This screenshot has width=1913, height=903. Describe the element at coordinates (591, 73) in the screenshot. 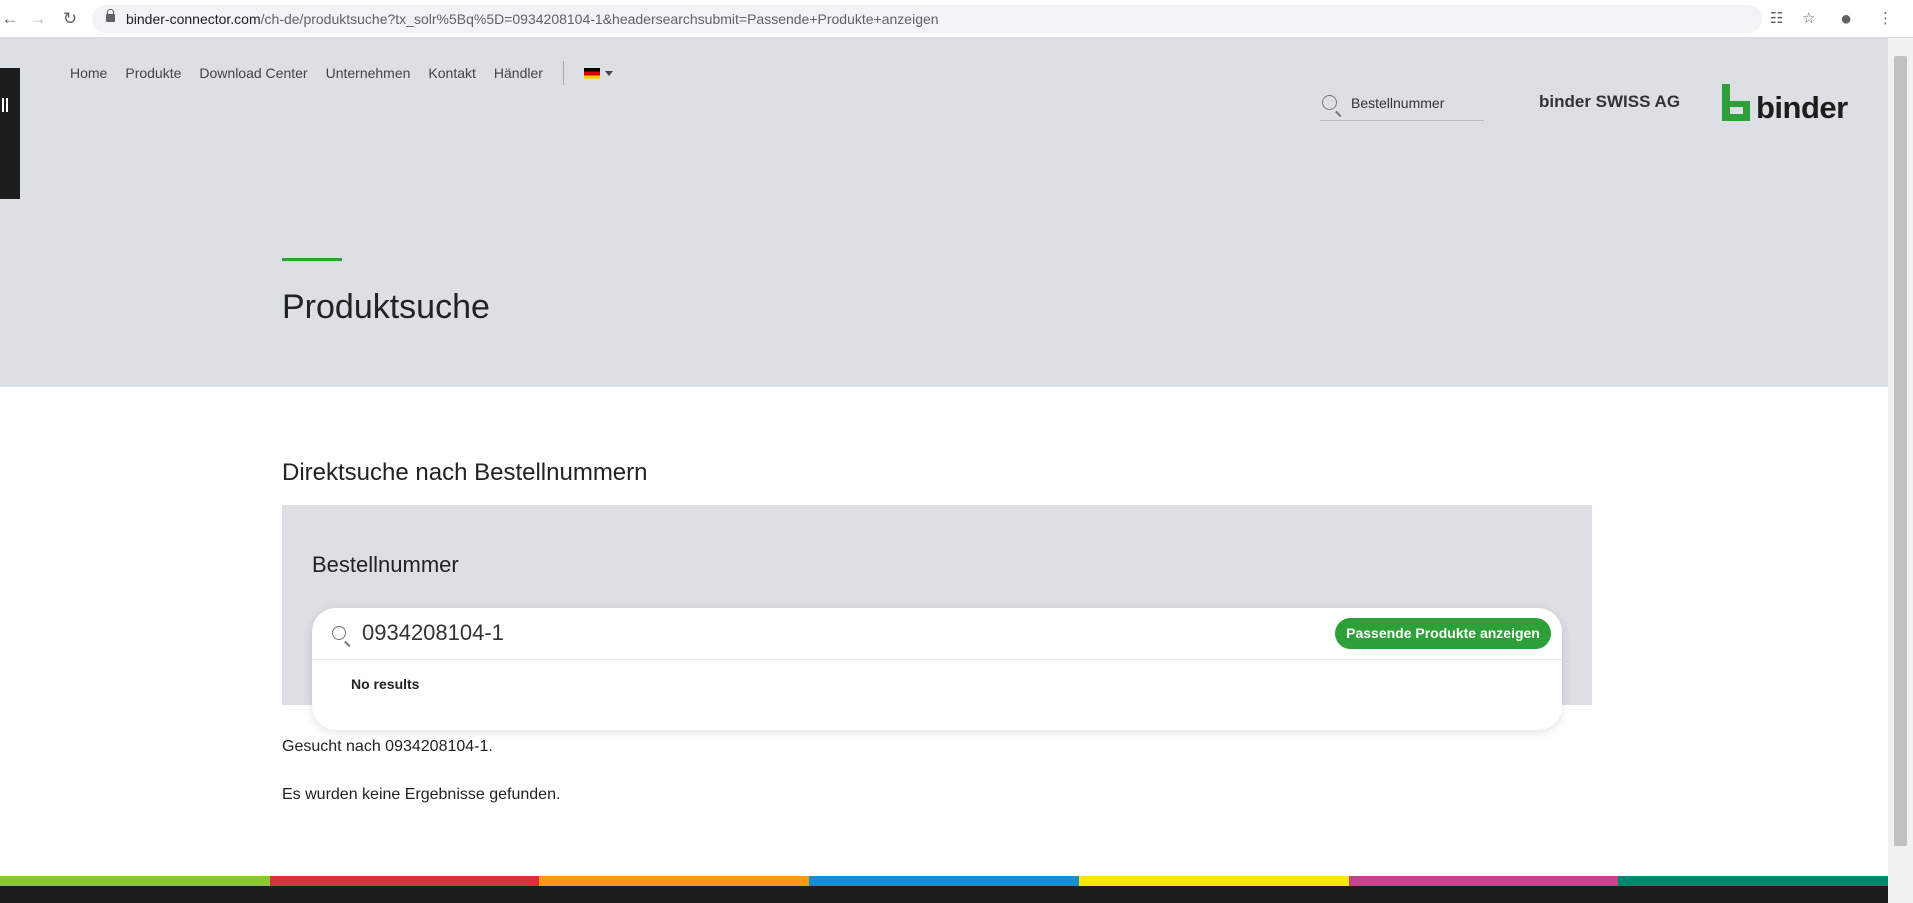

I see `german-flag-icon` at that location.